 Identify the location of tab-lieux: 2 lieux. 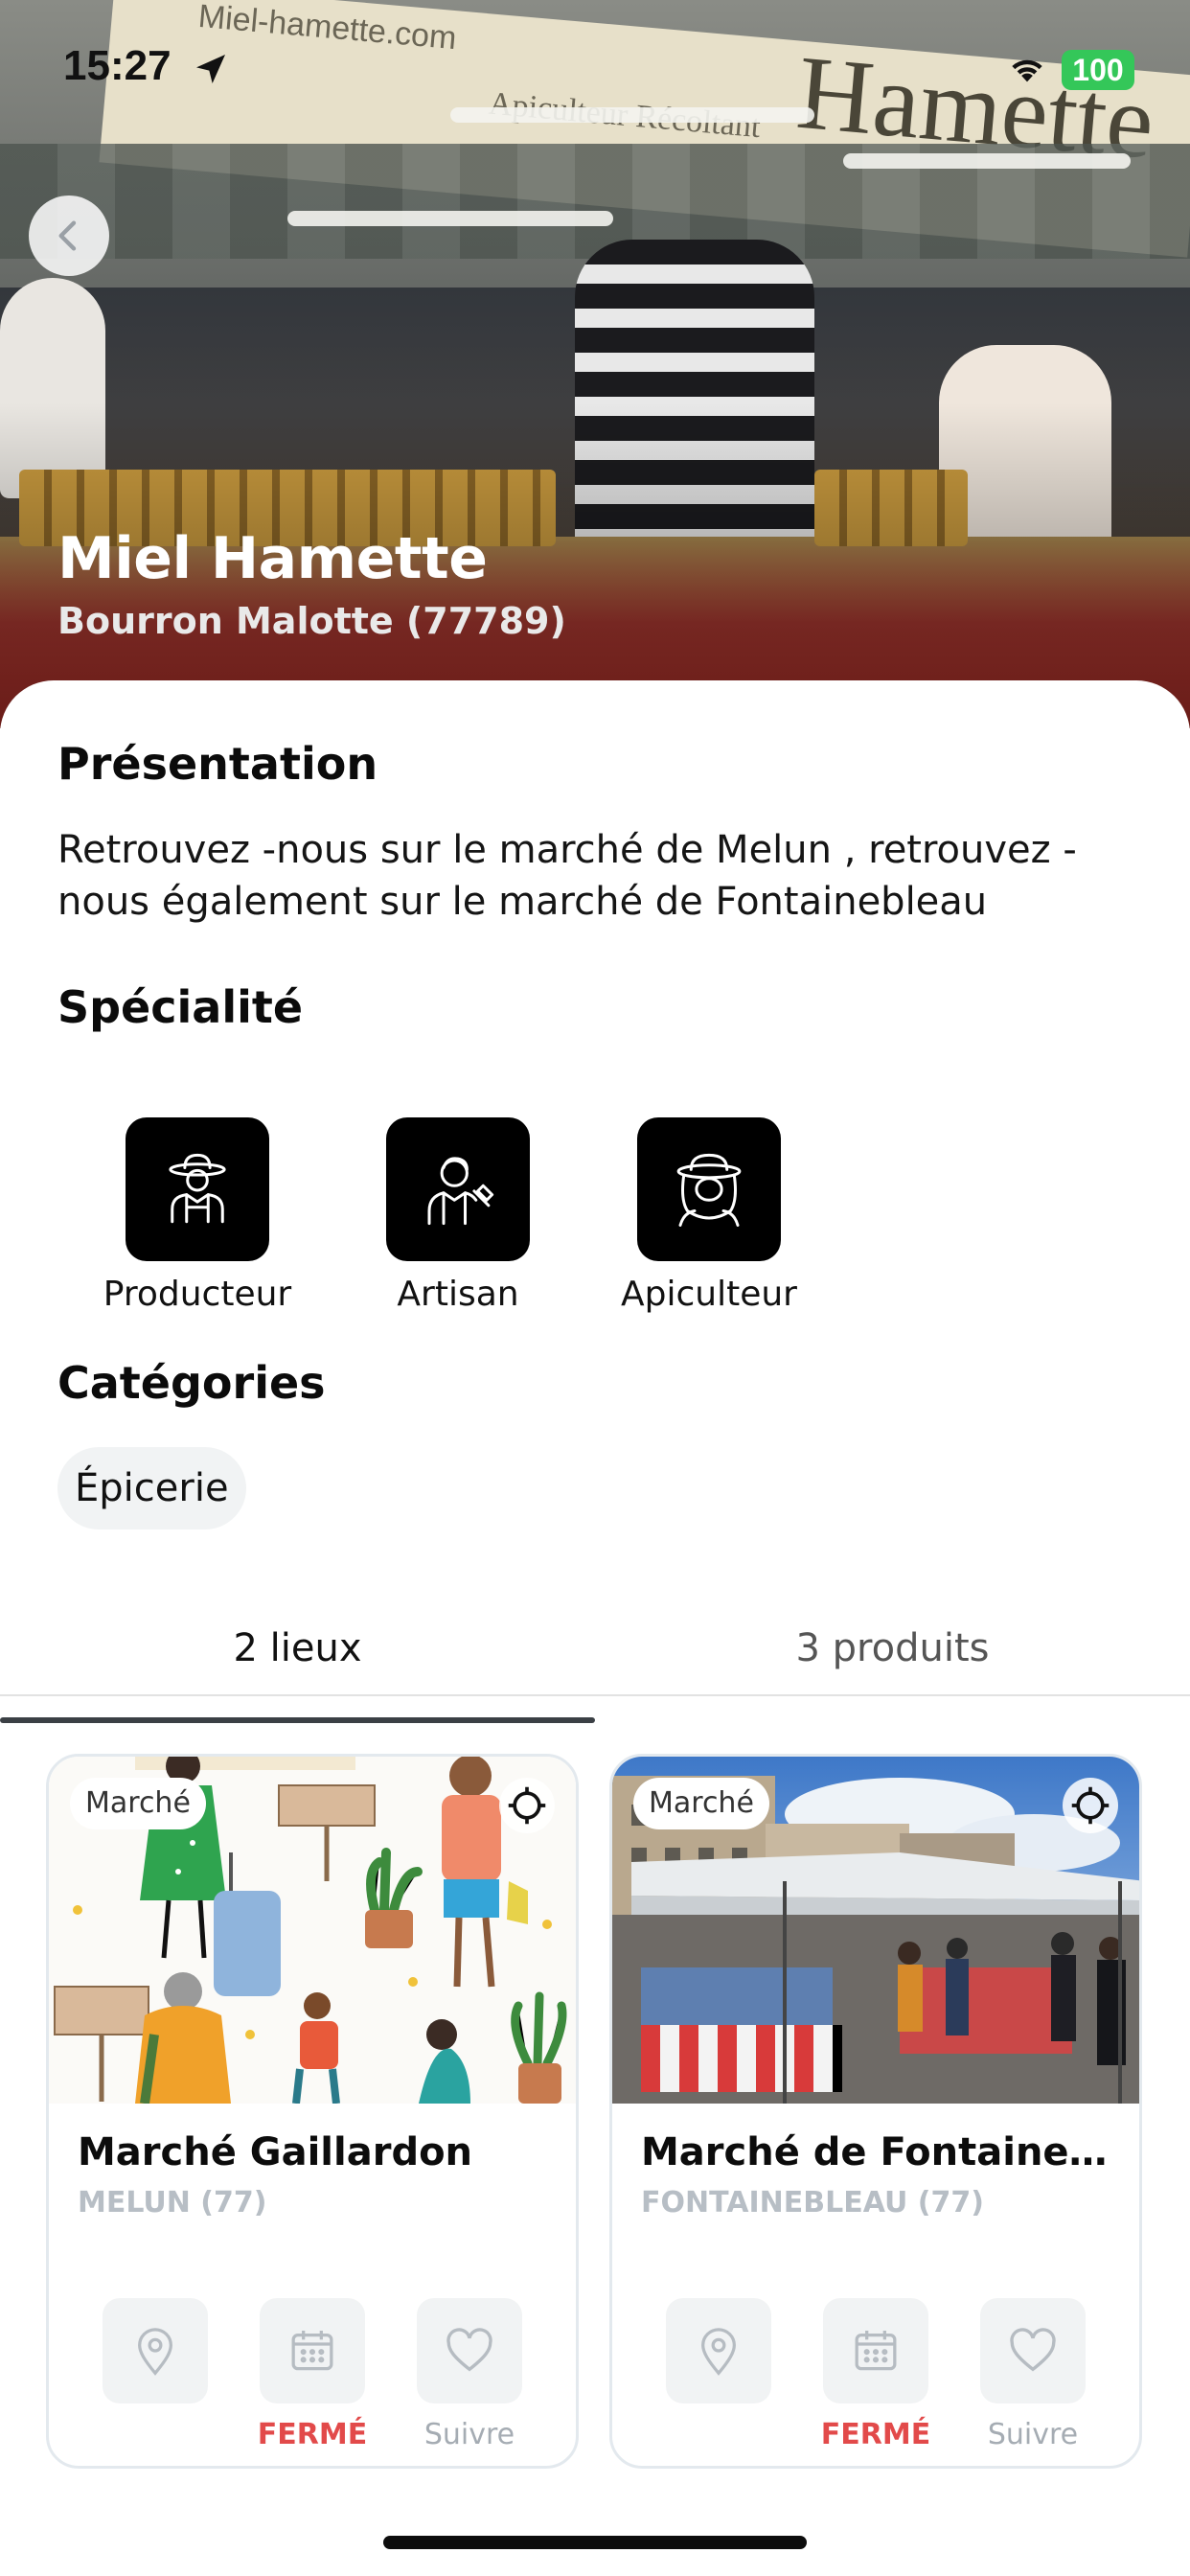
(297, 1648).